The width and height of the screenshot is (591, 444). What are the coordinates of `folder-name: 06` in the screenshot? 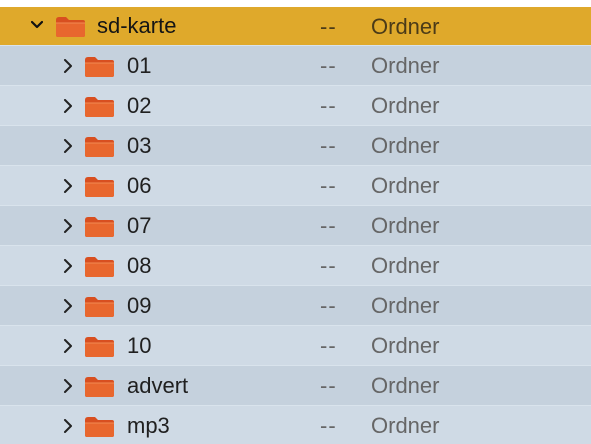 It's located at (139, 185).